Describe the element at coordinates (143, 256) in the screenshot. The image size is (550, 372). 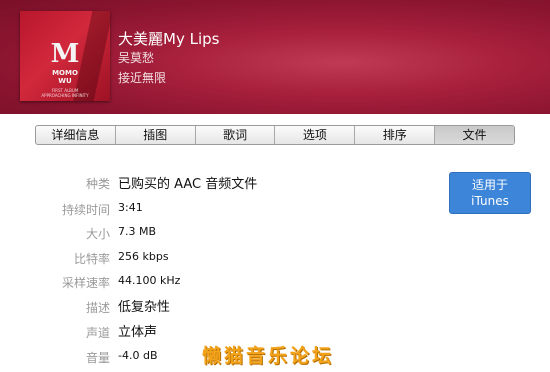
I see `bit-rate-value: 256 kbps` at that location.